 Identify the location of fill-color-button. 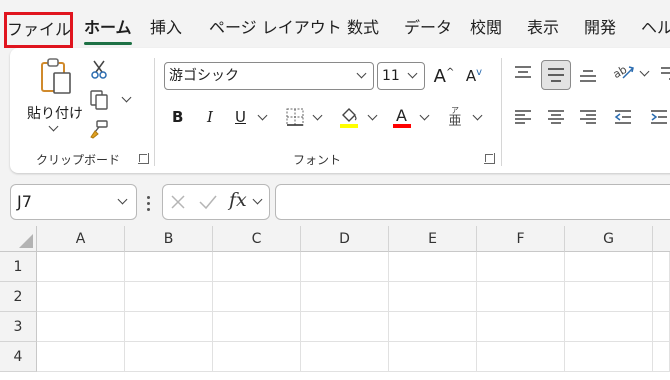
(349, 117).